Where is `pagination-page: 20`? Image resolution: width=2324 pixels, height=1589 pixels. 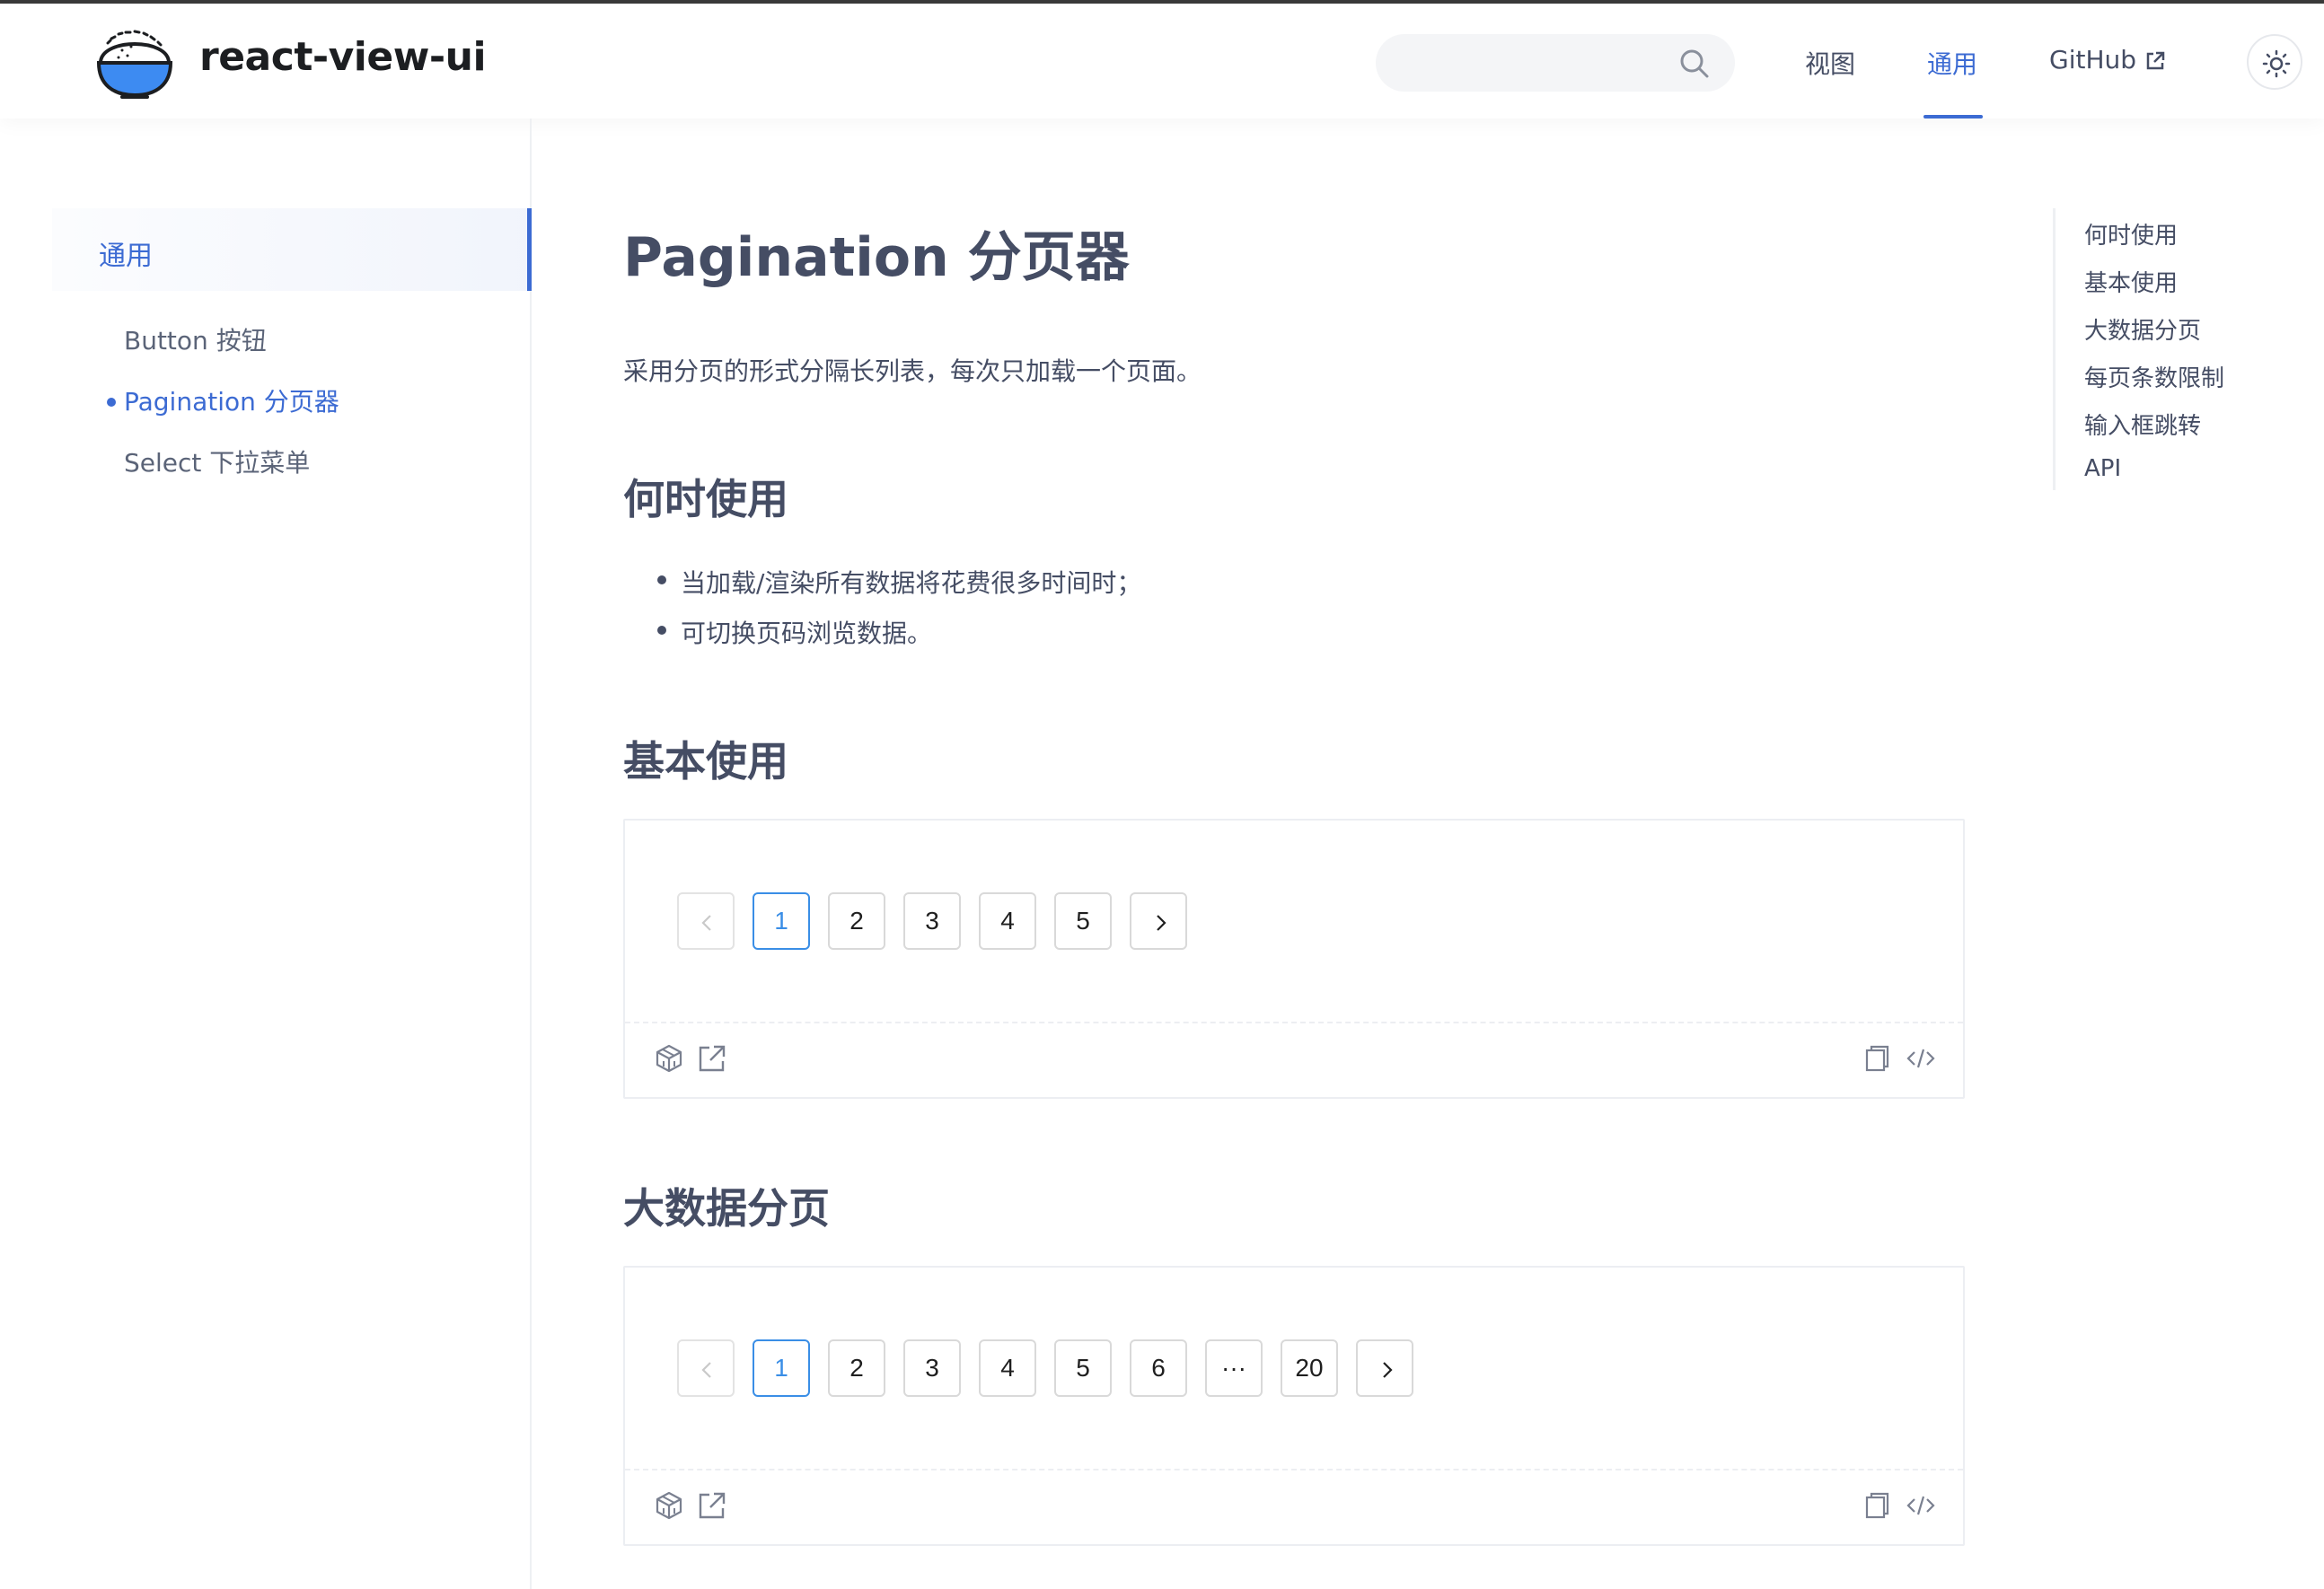 pagination-page: 20 is located at coordinates (1310, 1368).